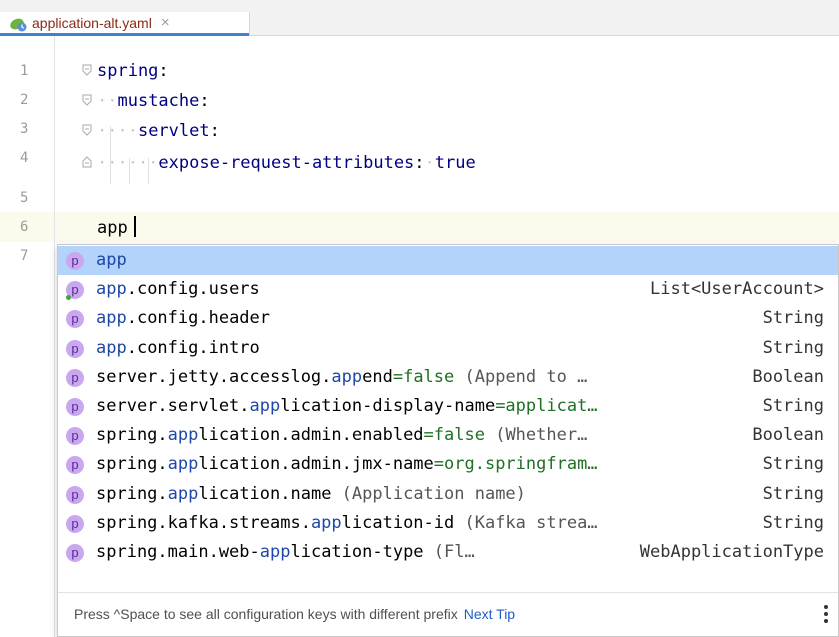 Image resolution: width=839 pixels, height=637 pixels. I want to click on completion-prefix: server.jetty.accesslog., so click(214, 376).